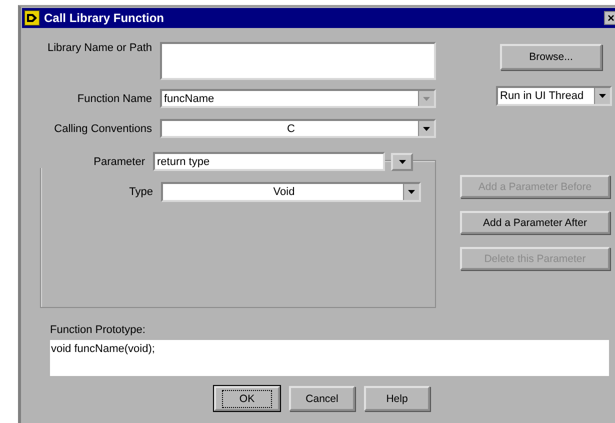 The image size is (615, 423). What do you see at coordinates (99, 48) in the screenshot?
I see `field-label: Library Name or Path` at bounding box center [99, 48].